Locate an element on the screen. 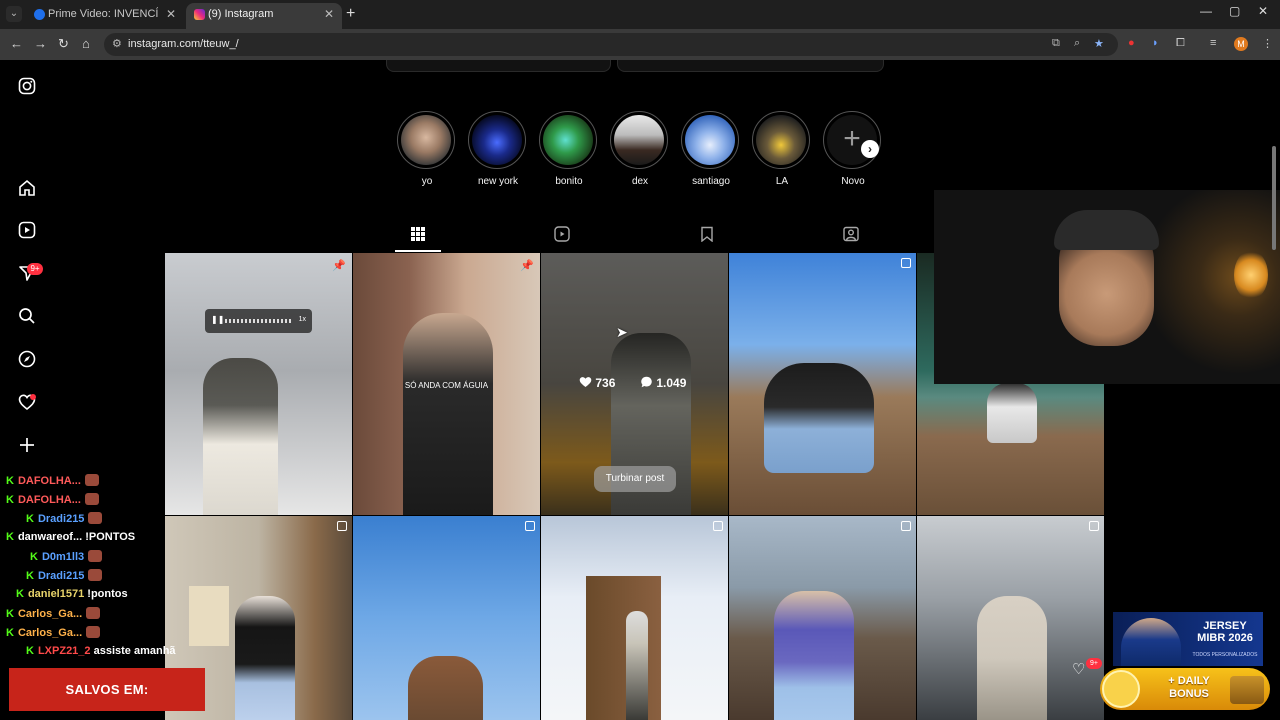  instagram-logo-icon is located at coordinates (27, 88).